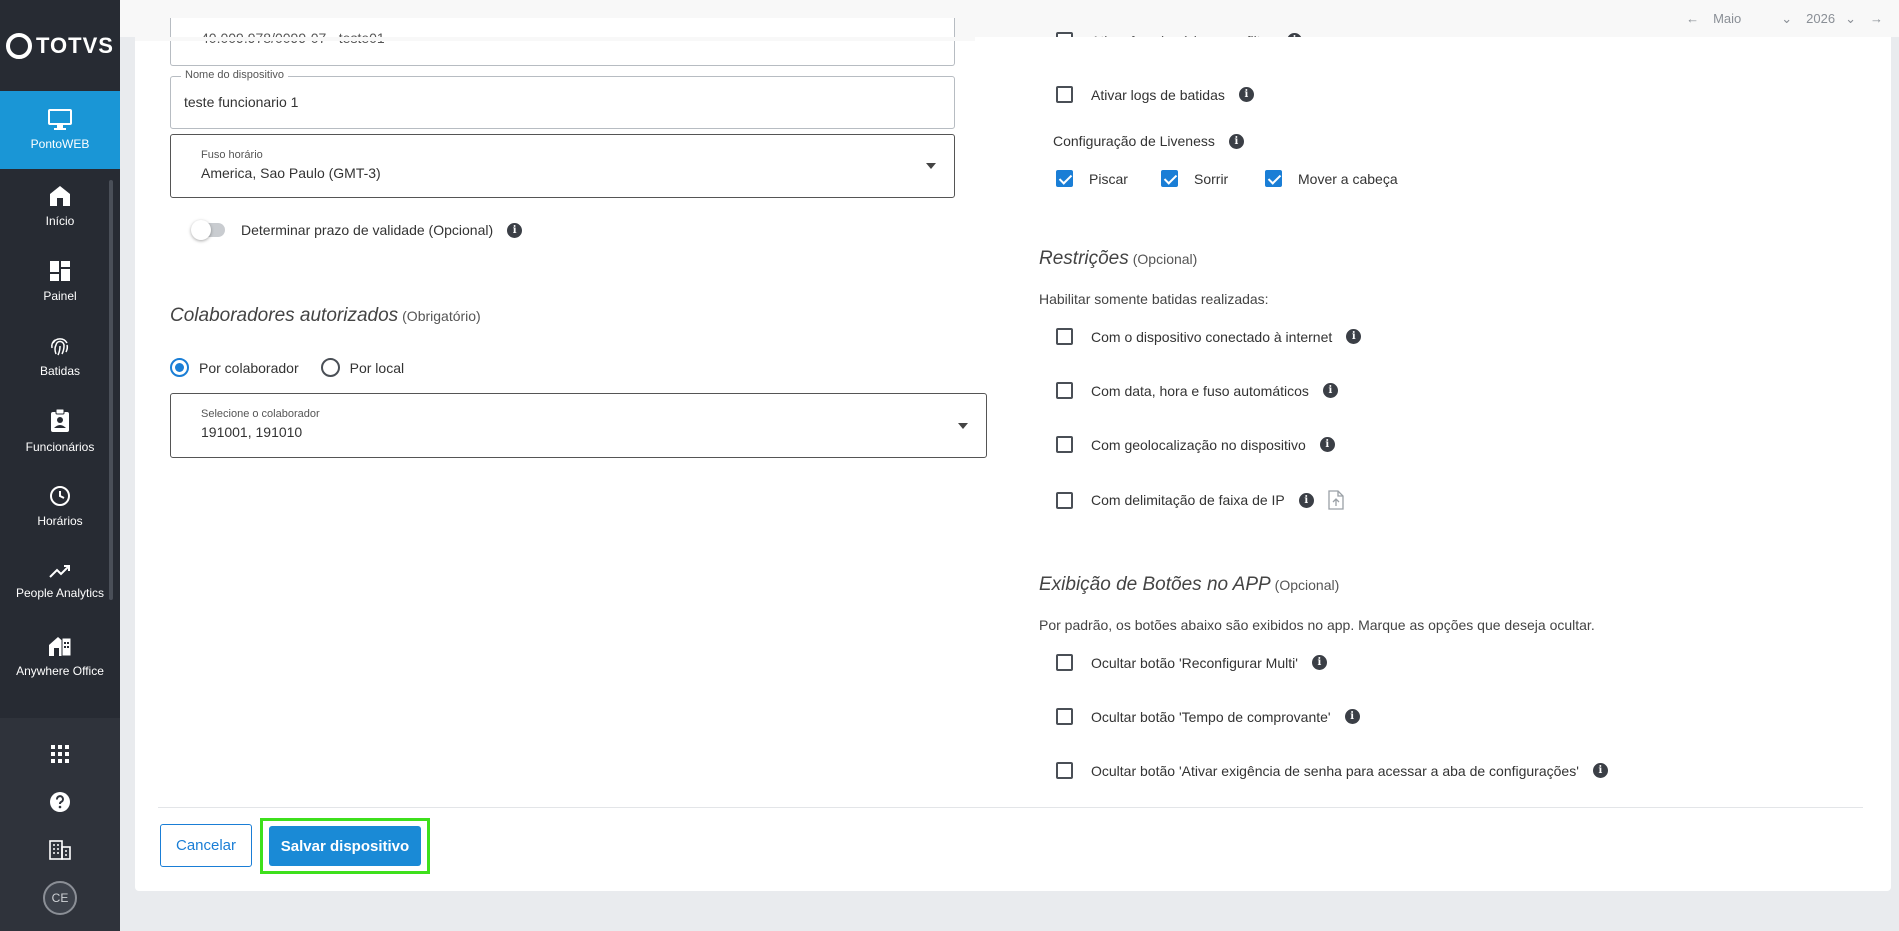  I want to click on next-period-arrow-icon: →, so click(1876, 18).